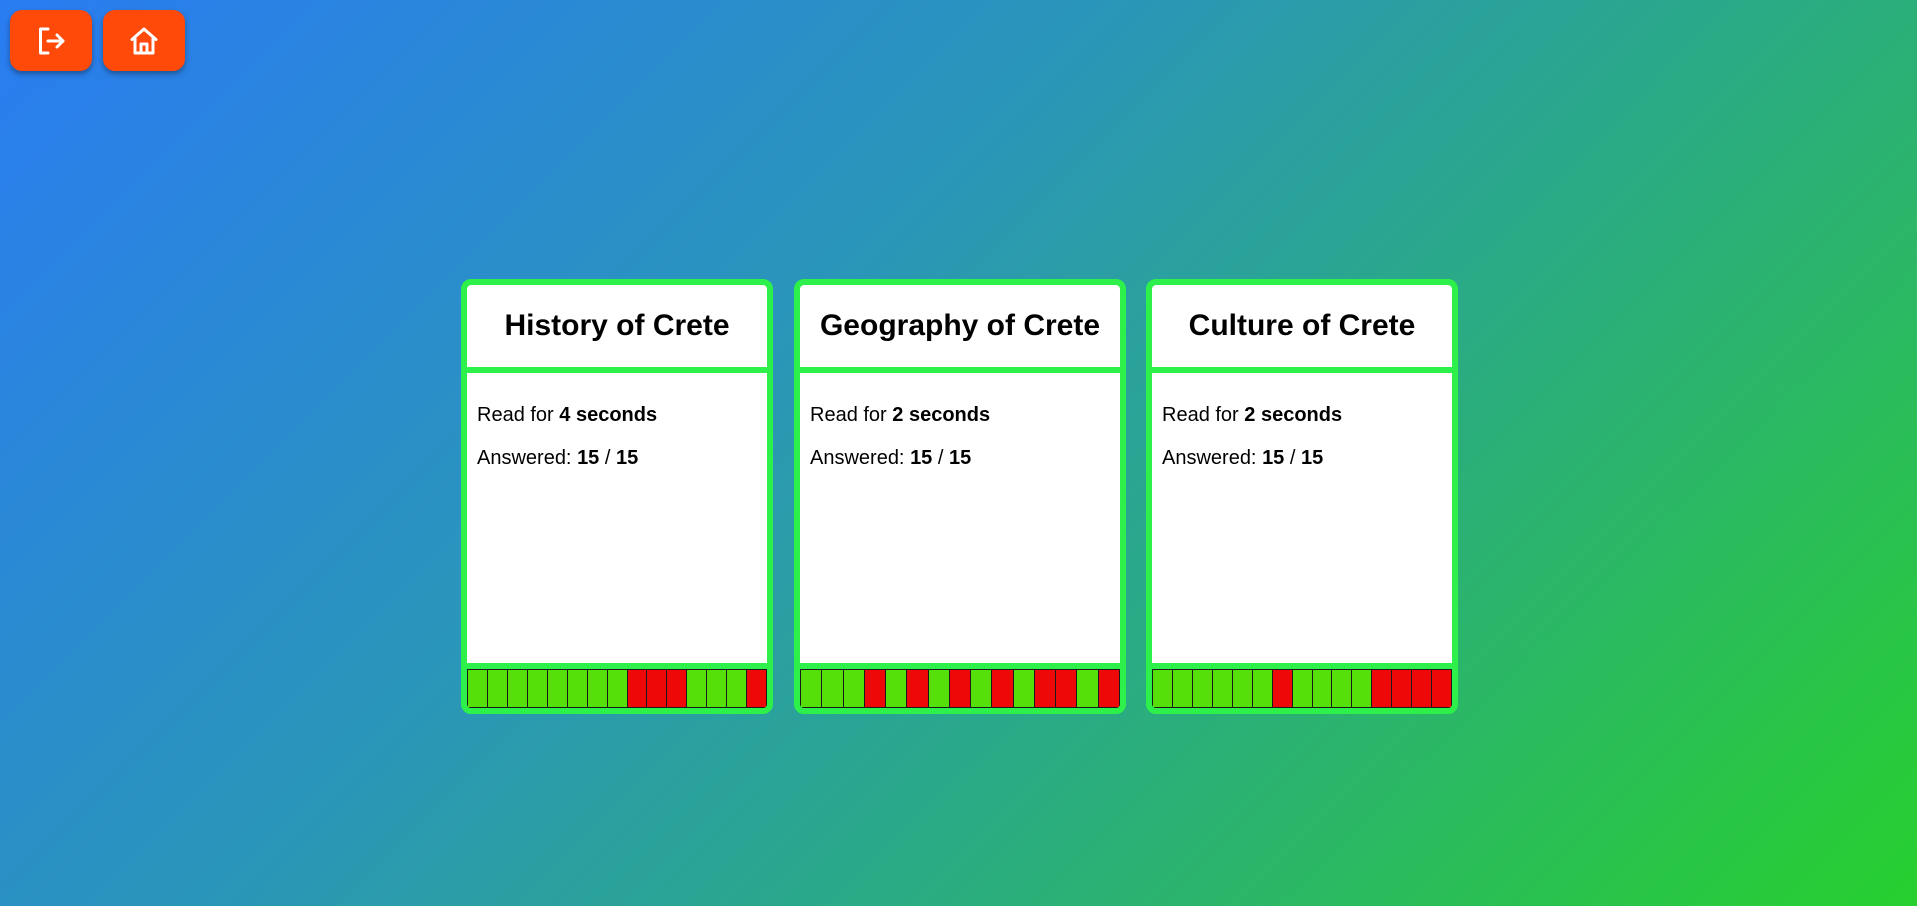  I want to click on logout-button, so click(51, 40).